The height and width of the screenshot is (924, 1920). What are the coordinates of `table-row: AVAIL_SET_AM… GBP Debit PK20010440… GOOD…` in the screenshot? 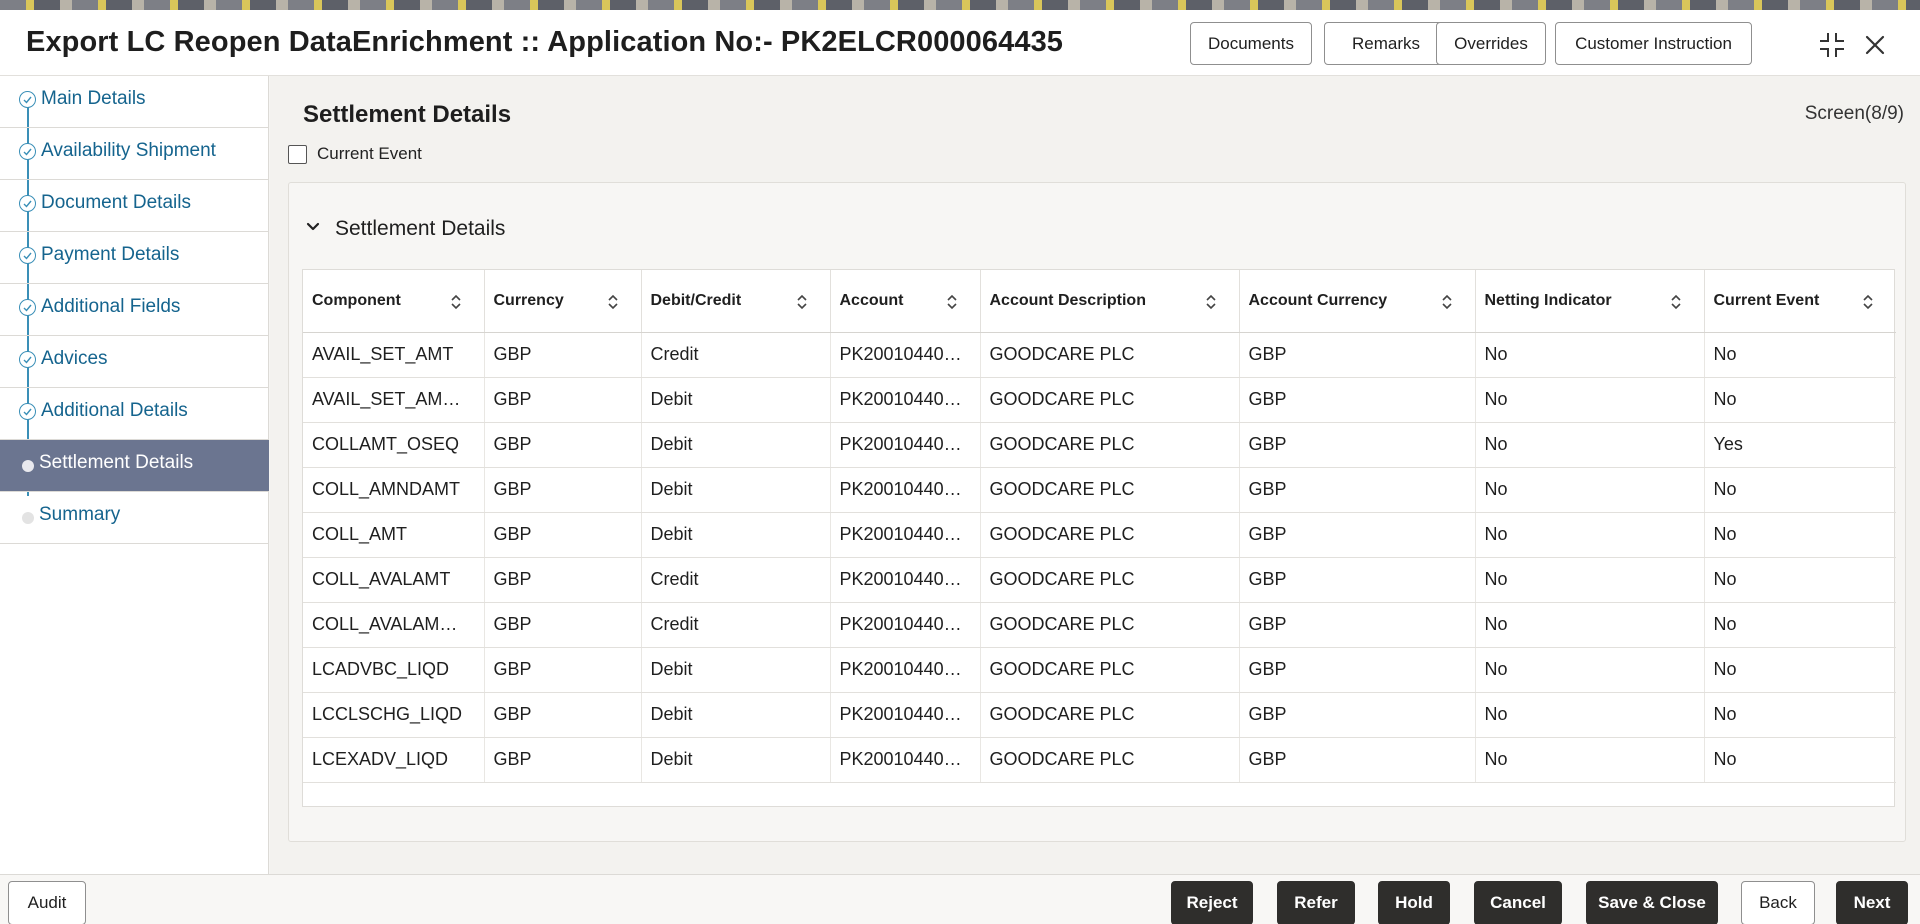 It's located at (1099, 399).